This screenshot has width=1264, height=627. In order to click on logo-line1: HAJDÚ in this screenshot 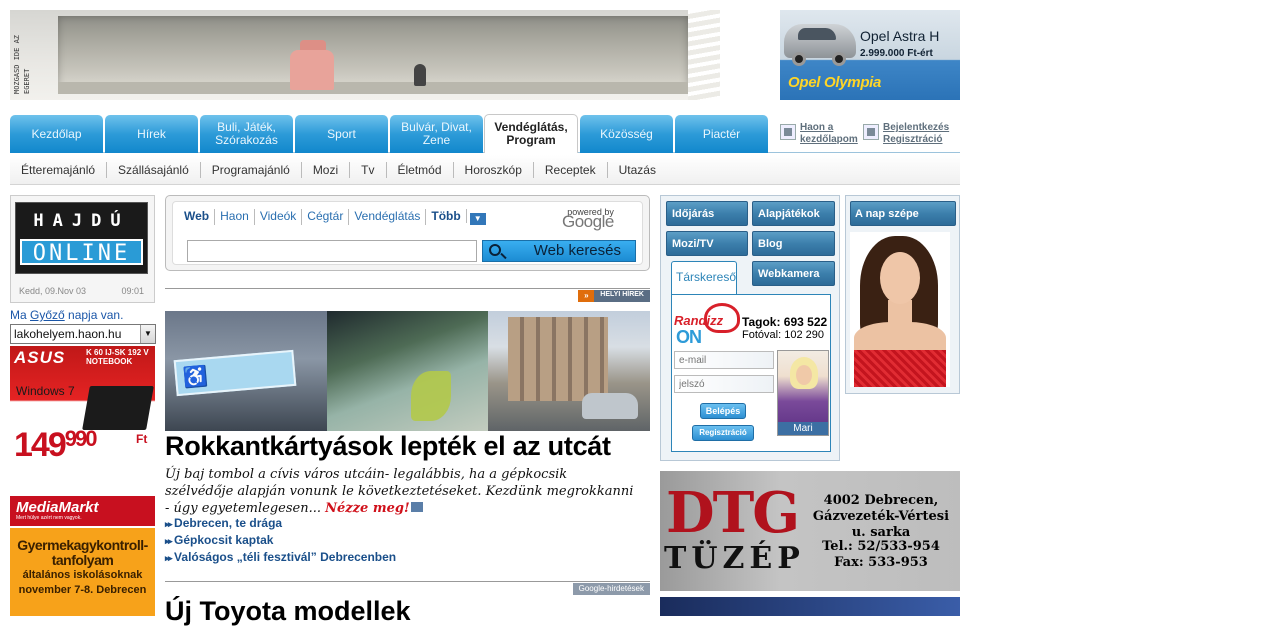, I will do `click(81, 221)`.